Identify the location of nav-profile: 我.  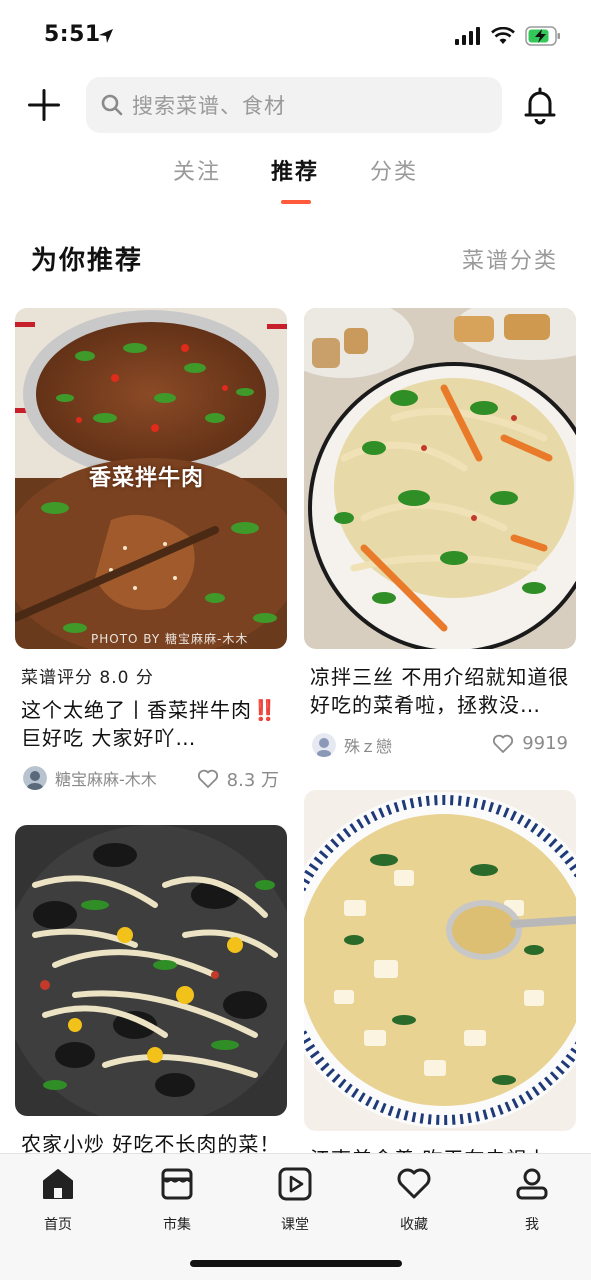
(532, 1200).